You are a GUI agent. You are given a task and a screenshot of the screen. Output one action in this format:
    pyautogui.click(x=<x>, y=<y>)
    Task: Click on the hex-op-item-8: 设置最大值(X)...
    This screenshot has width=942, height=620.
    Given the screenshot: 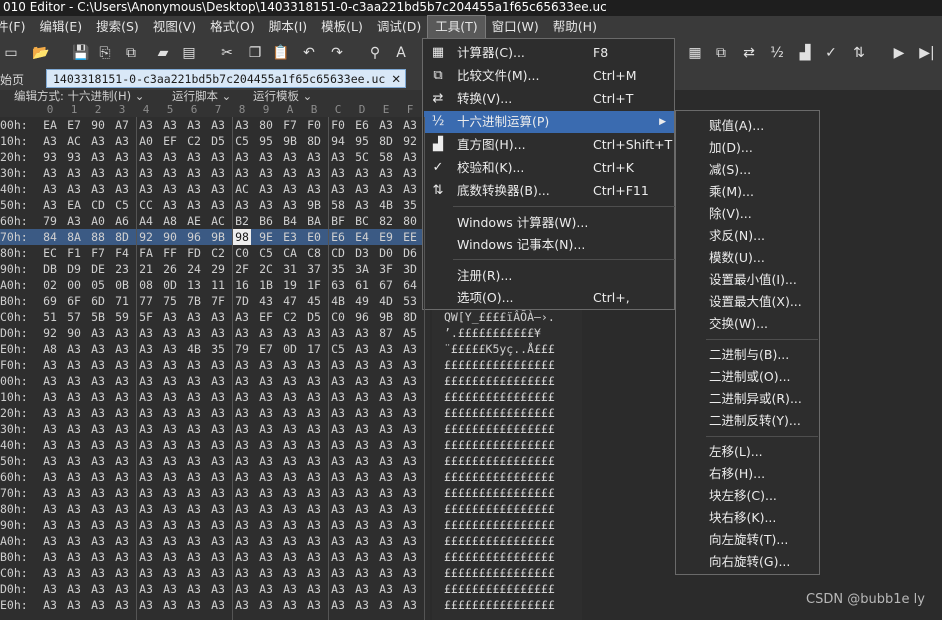 What is the action you would take?
    pyautogui.click(x=755, y=302)
    